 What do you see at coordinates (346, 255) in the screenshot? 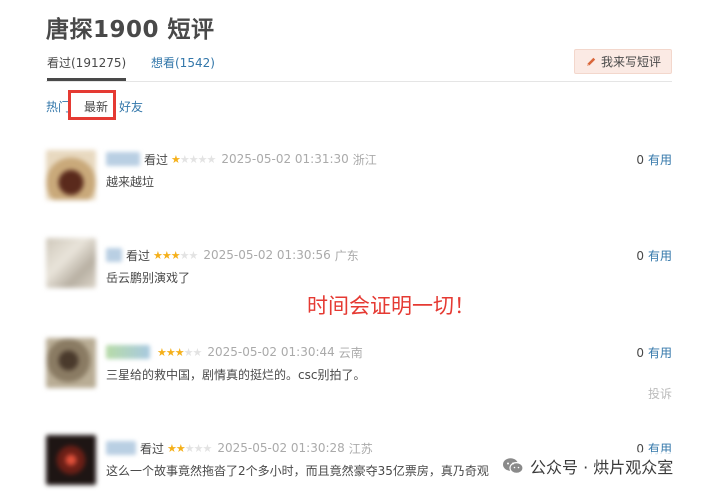
I see `comment-location: 广东` at bounding box center [346, 255].